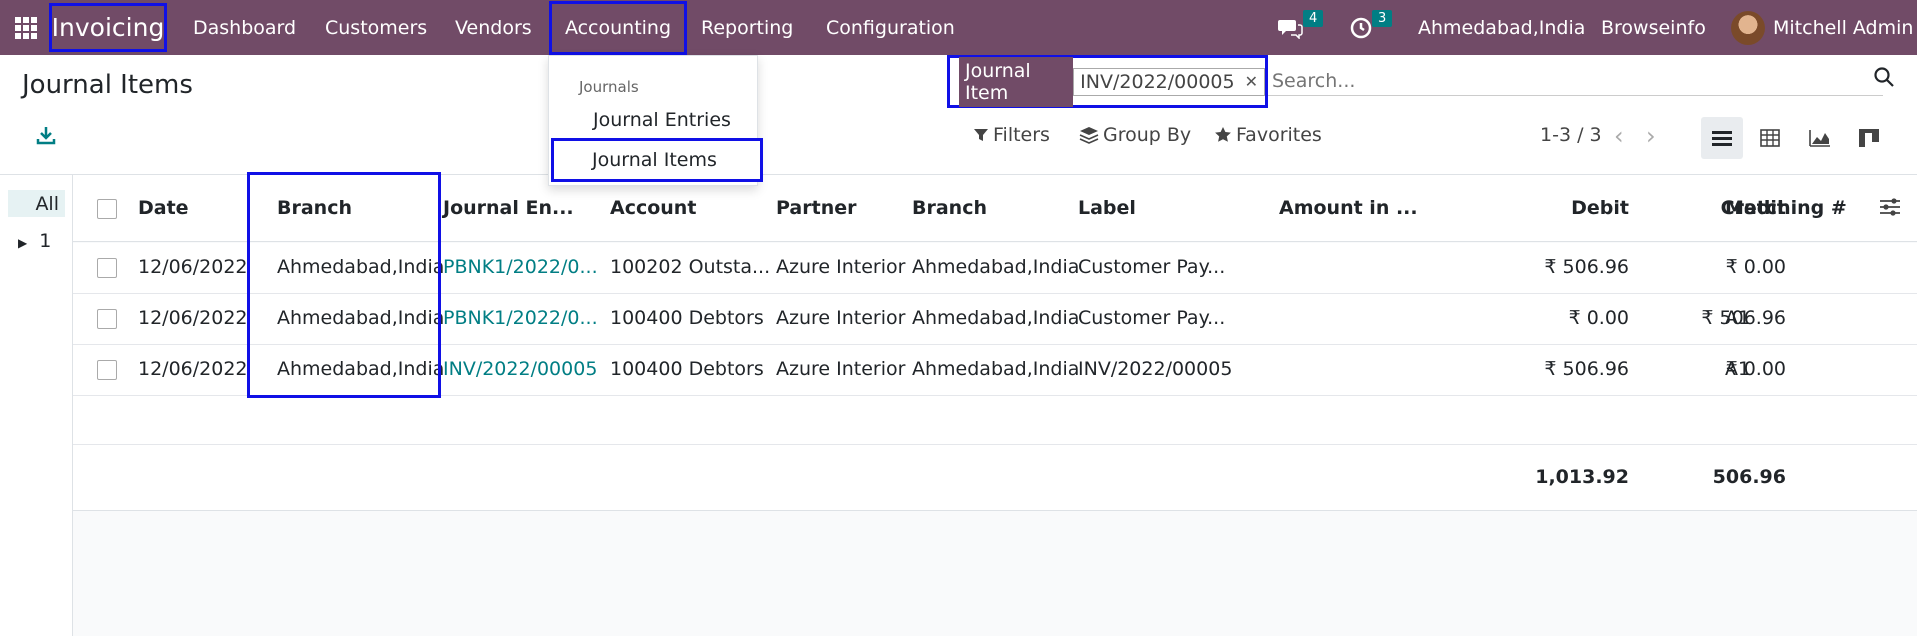  Describe the element at coordinates (657, 160) in the screenshot. I see `dropdown-item-journal-items: Journal Items` at that location.